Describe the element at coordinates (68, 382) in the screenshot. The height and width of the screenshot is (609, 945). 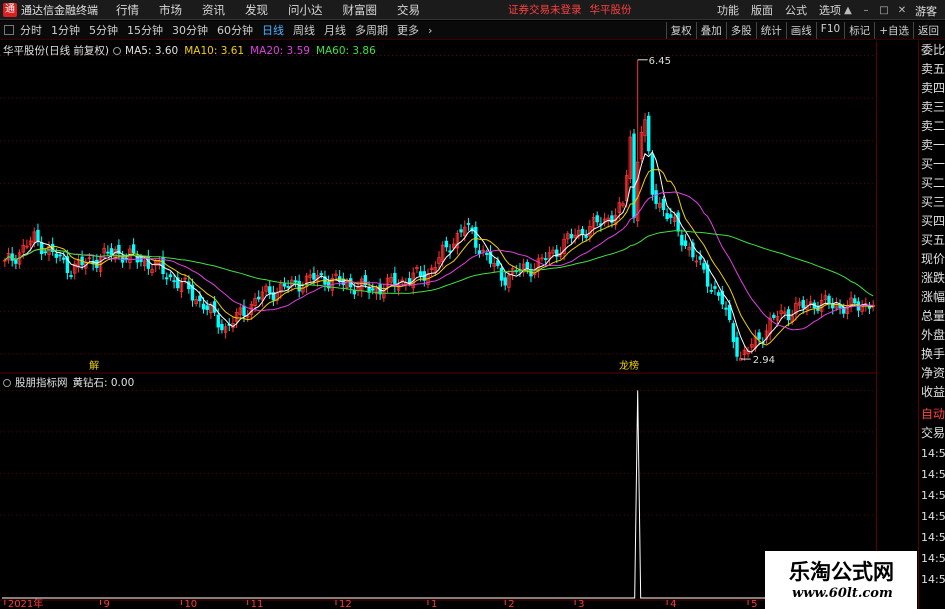
I see `subchart-info: 股朋指标网 黄钻石: 0.00` at that location.